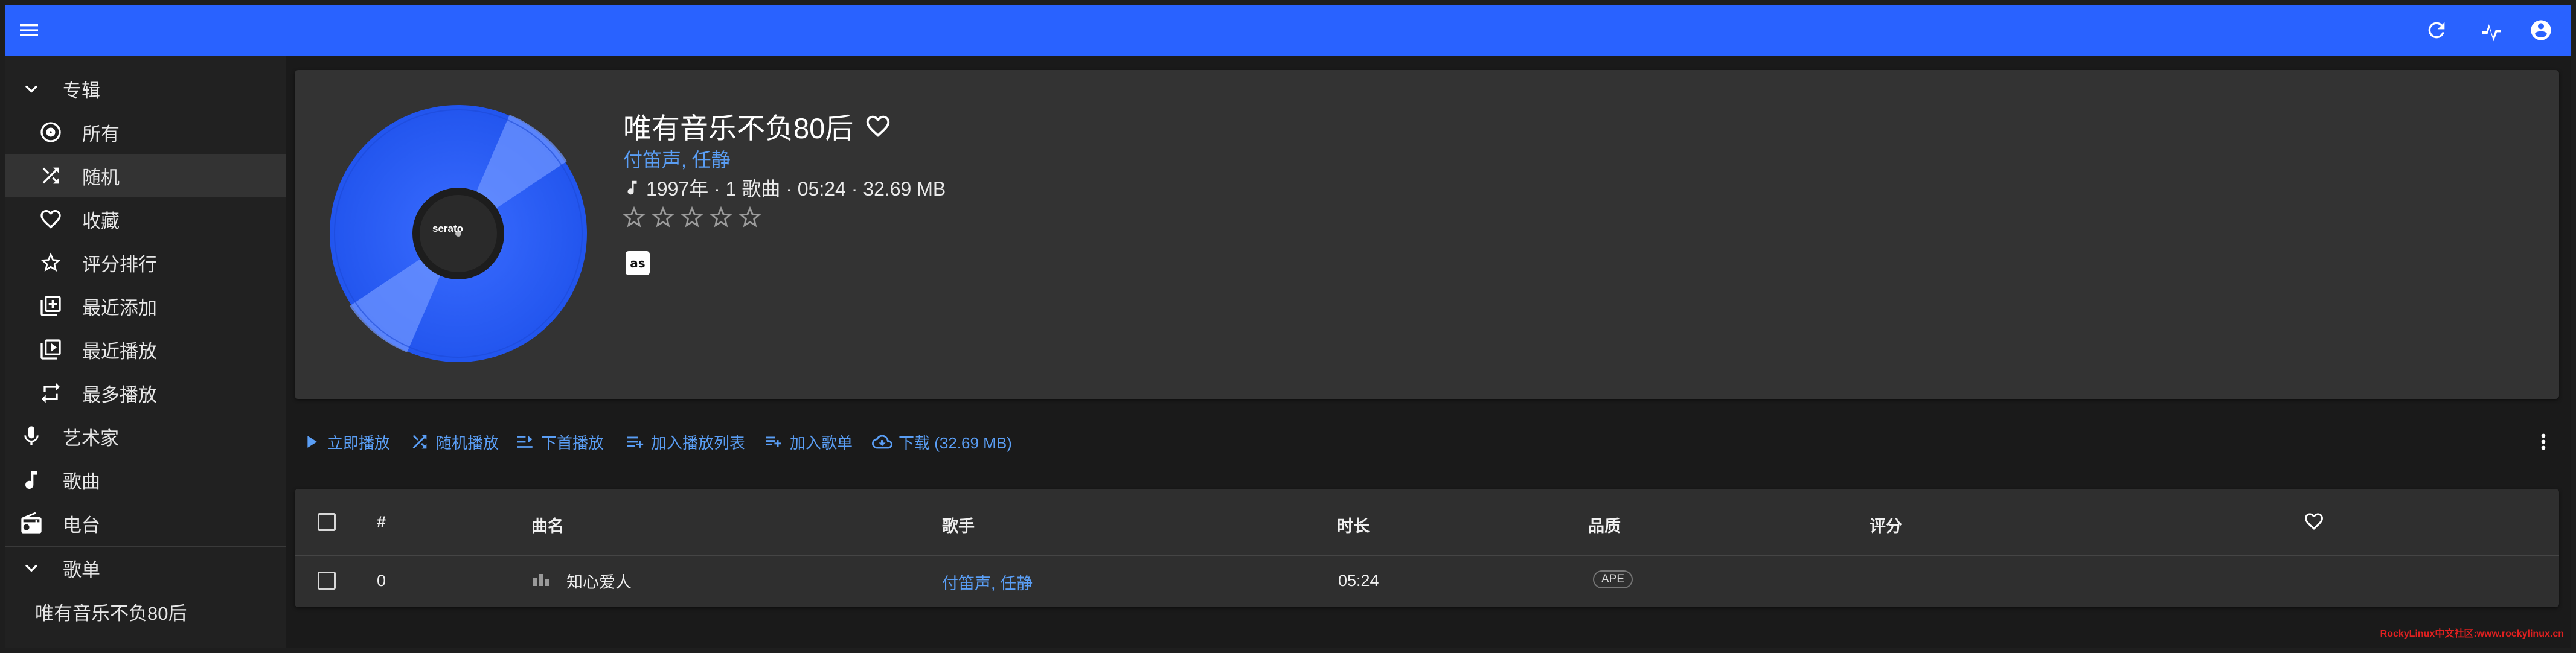  Describe the element at coordinates (91, 438) in the screenshot. I see `sidebar-item-label: 艺术家` at that location.